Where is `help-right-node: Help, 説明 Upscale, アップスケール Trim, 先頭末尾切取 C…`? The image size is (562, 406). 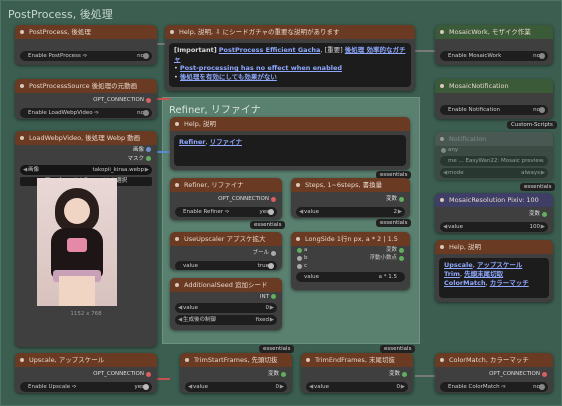 help-right-node: Help, 説明 Upscale, アップスケール Trim, 先頭末尾切取 C… is located at coordinates (494, 271).